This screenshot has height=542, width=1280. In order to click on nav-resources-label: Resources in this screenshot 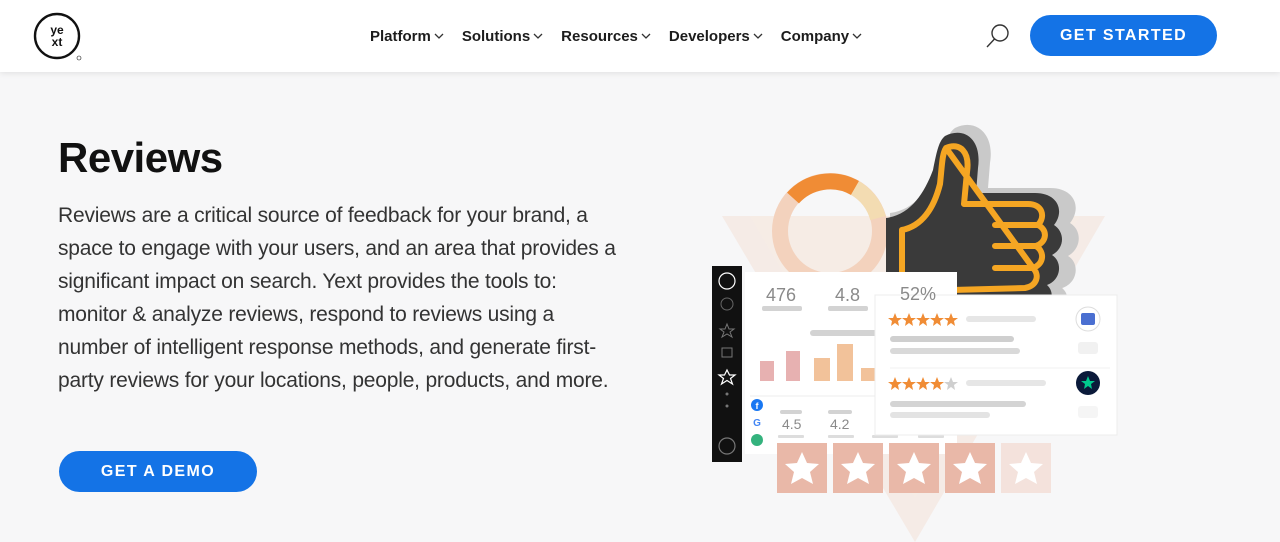, I will do `click(599, 36)`.